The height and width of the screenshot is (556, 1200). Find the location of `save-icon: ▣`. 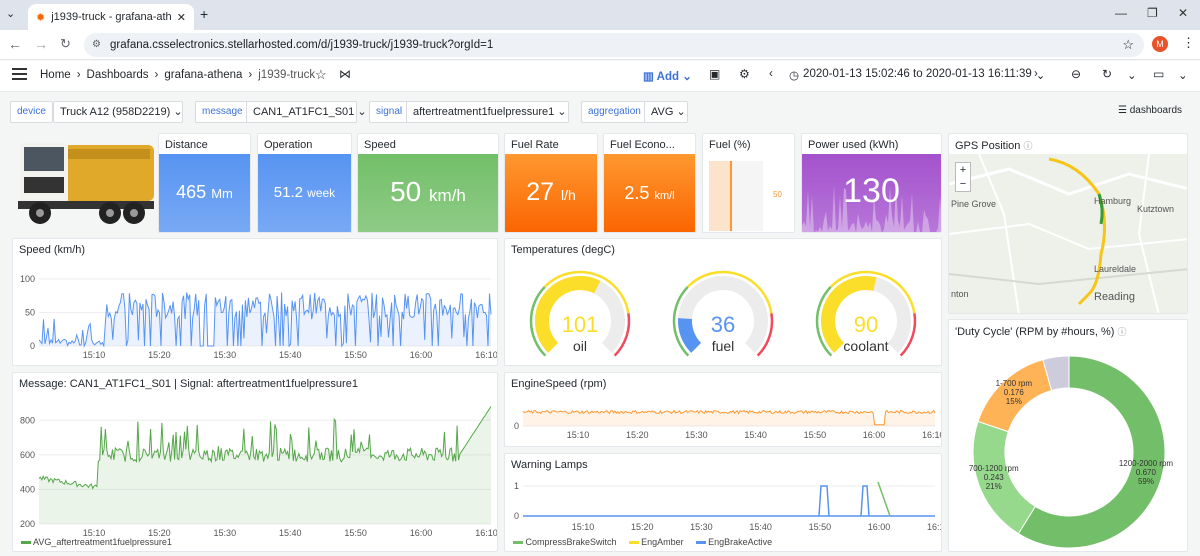

save-icon: ▣ is located at coordinates (714, 74).